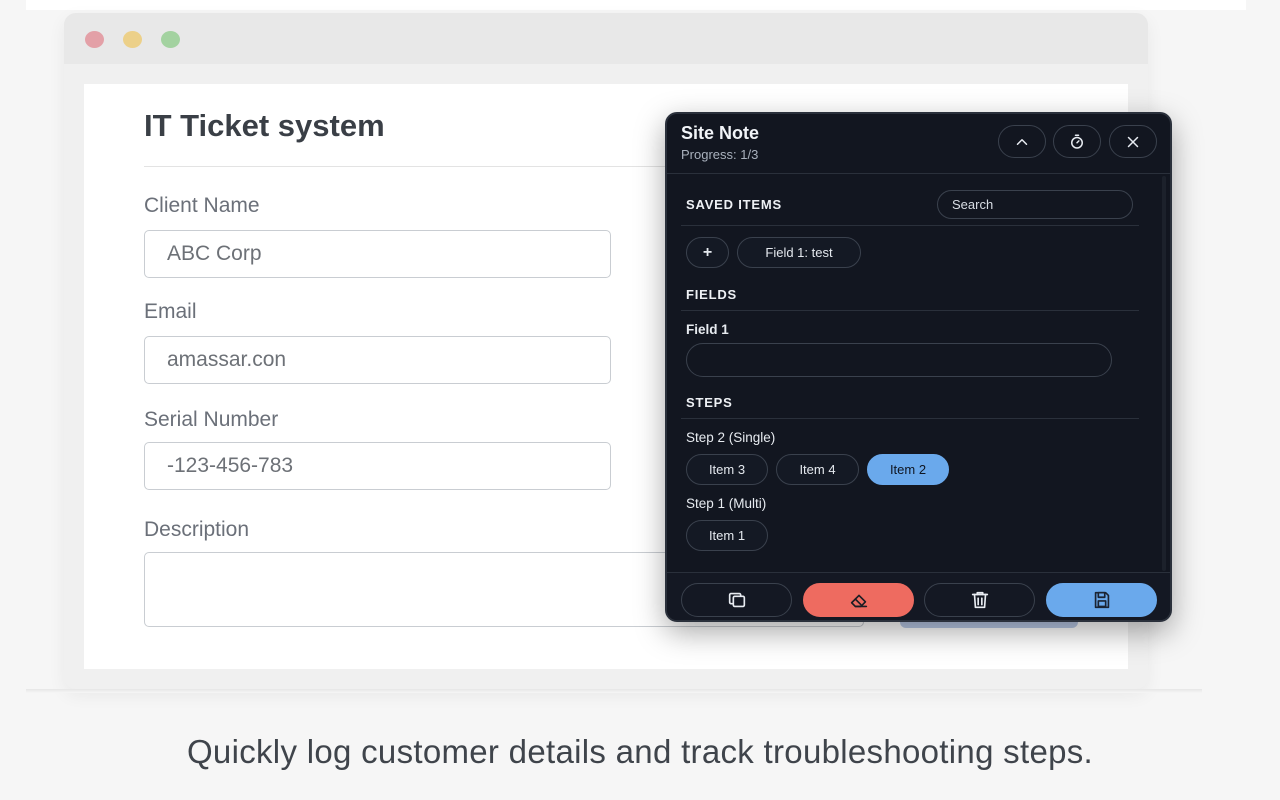  I want to click on trash-icon, so click(979, 600).